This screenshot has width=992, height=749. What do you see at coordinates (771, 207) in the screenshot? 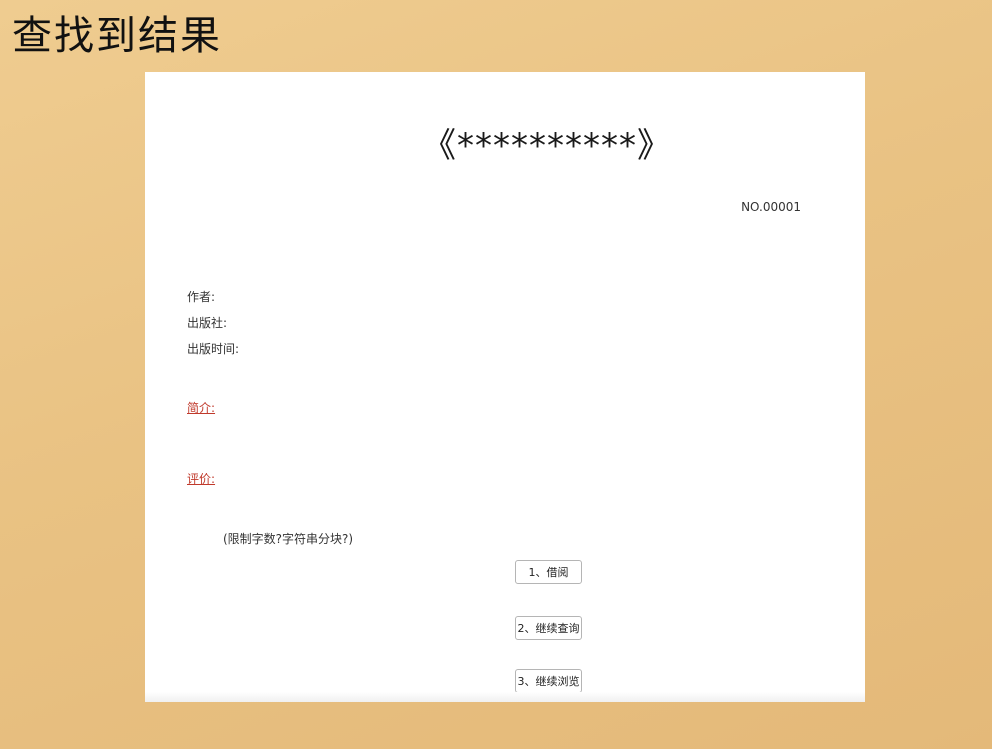
I see `serial-number: NO.00001` at bounding box center [771, 207].